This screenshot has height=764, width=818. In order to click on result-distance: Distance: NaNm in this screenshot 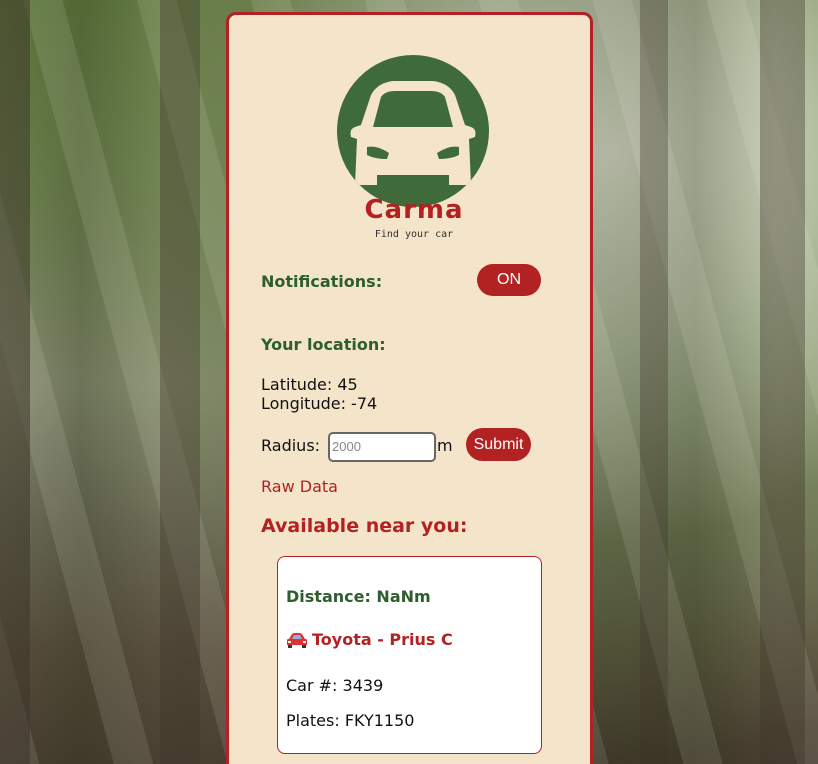, I will do `click(358, 596)`.